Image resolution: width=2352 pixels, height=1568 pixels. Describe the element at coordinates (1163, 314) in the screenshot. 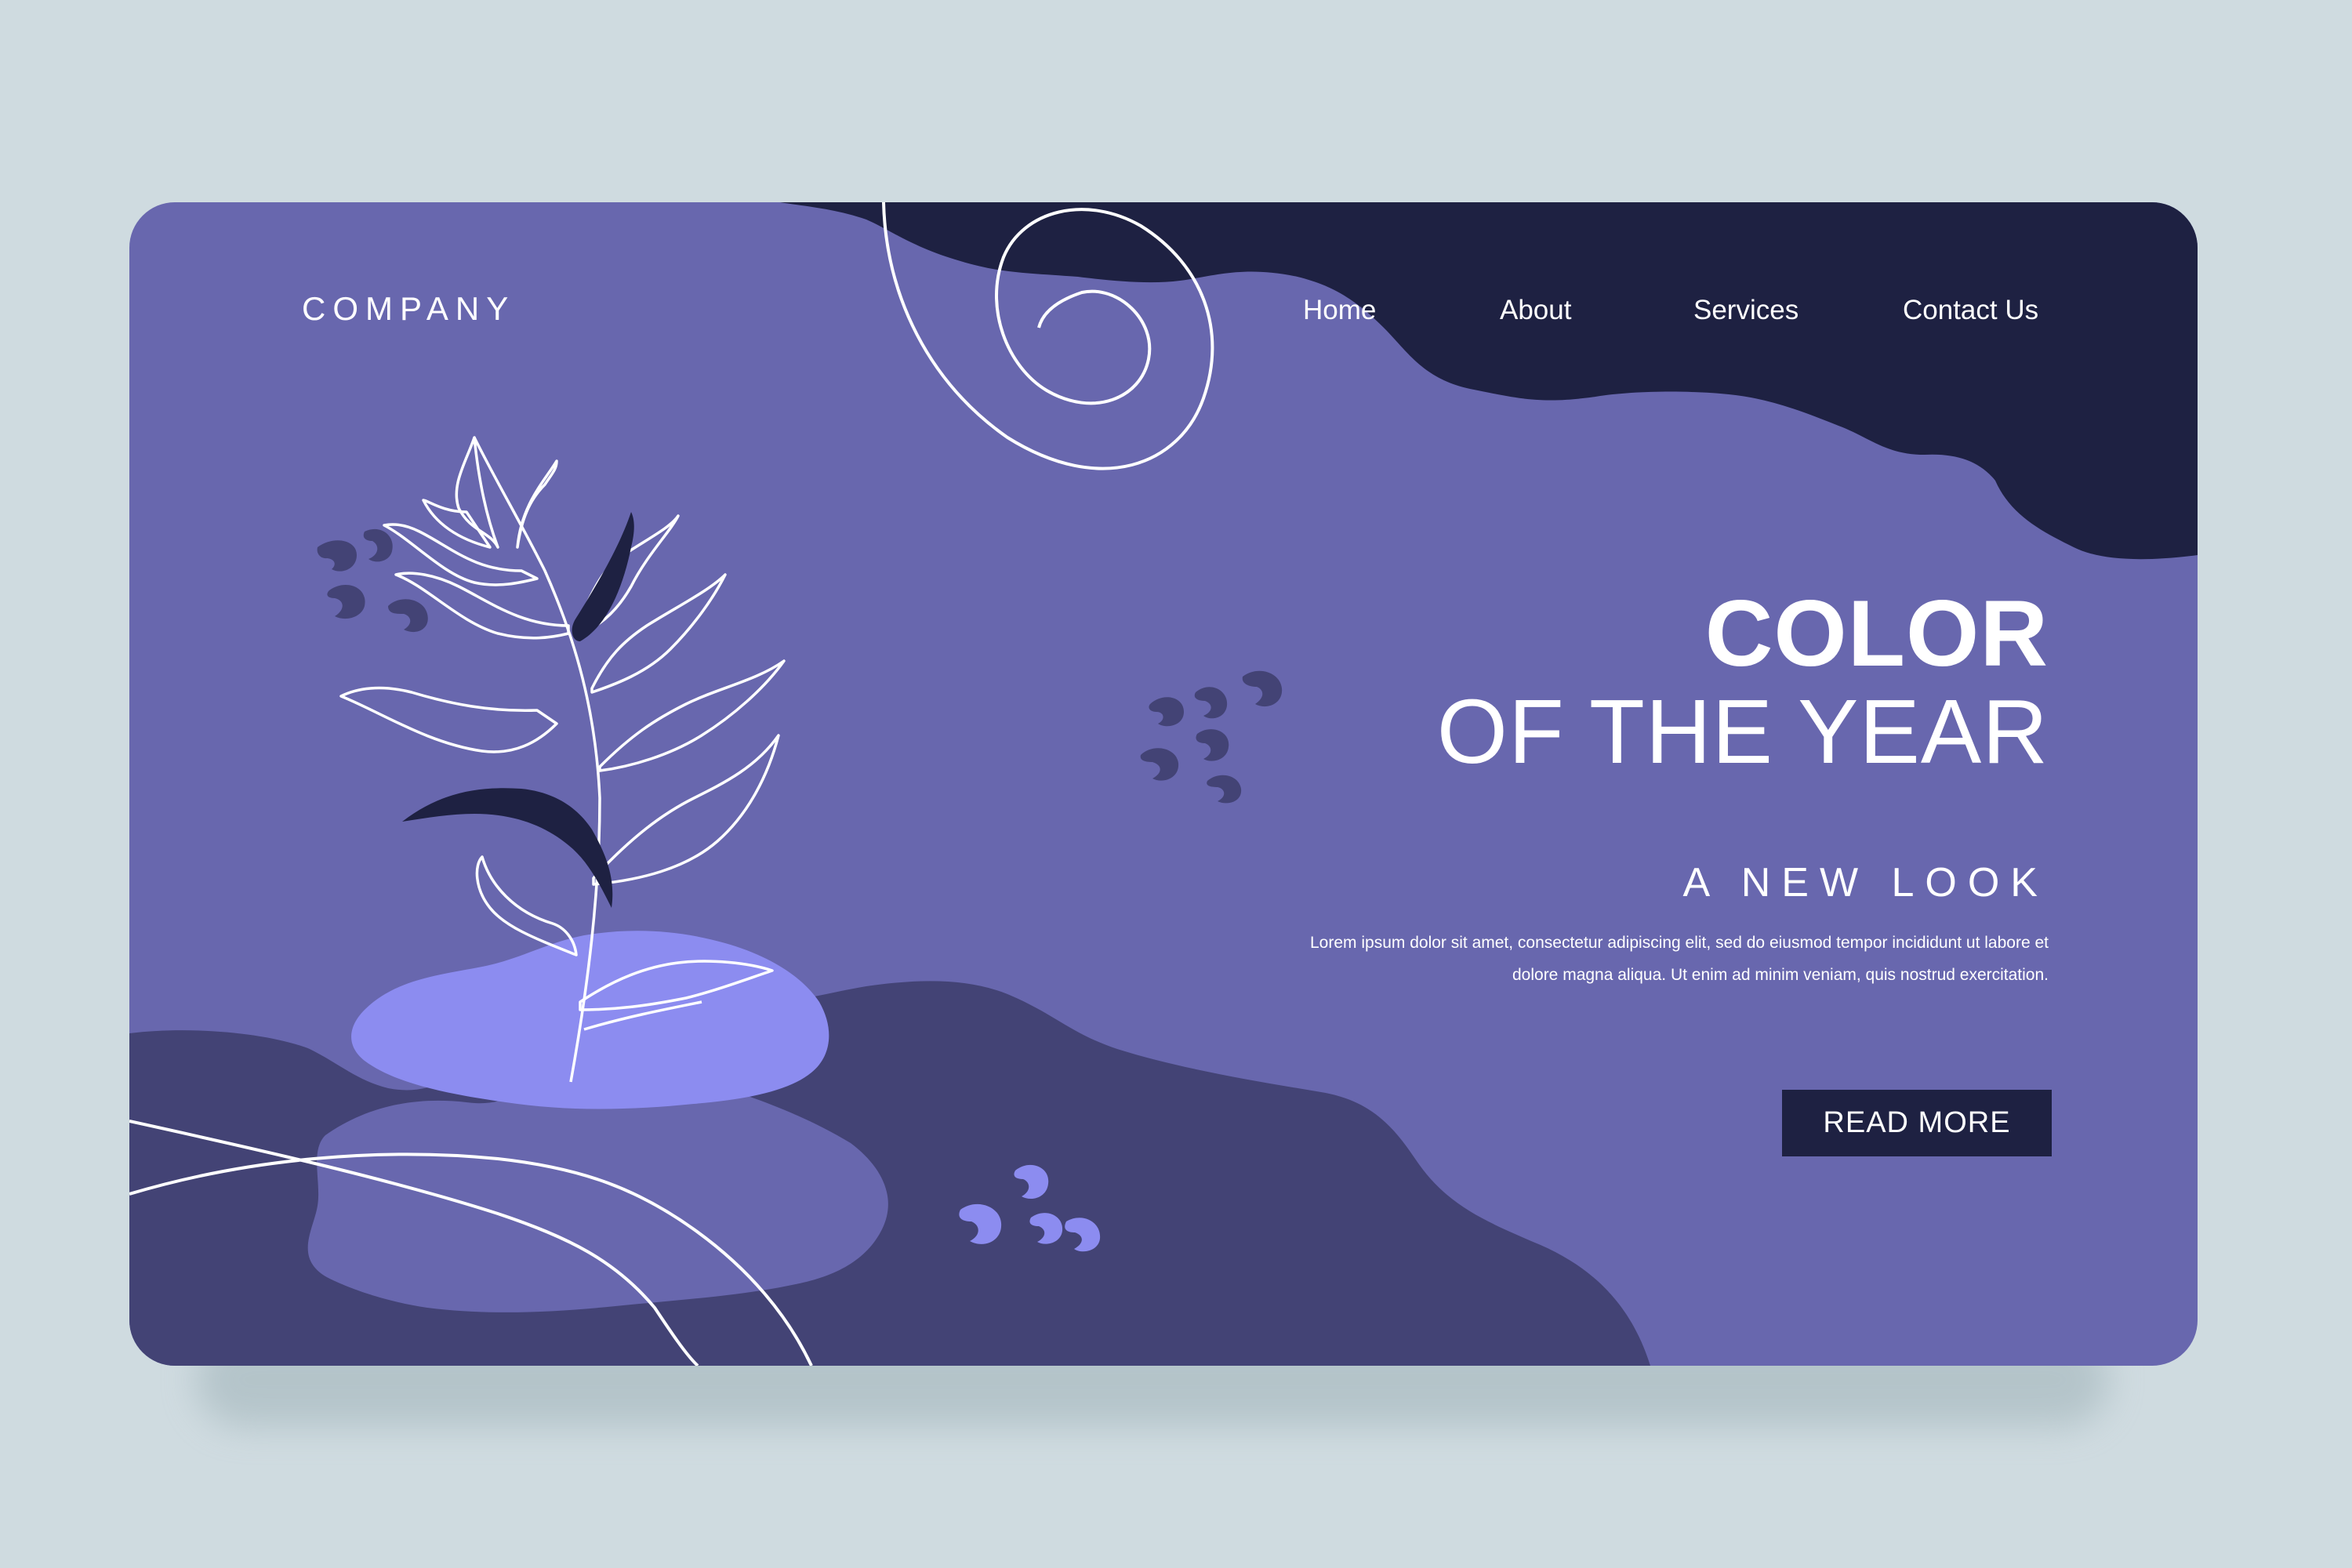

I see `main-navigation: Home About Services Contact Us` at that location.